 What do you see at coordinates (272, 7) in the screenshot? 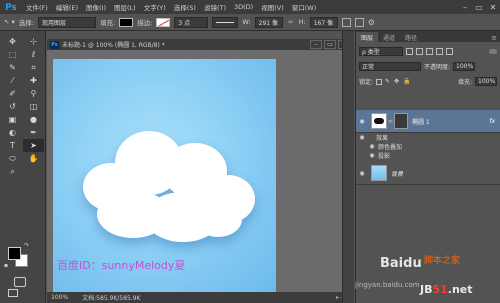
I see `menu-view: 视图(V)` at bounding box center [272, 7].